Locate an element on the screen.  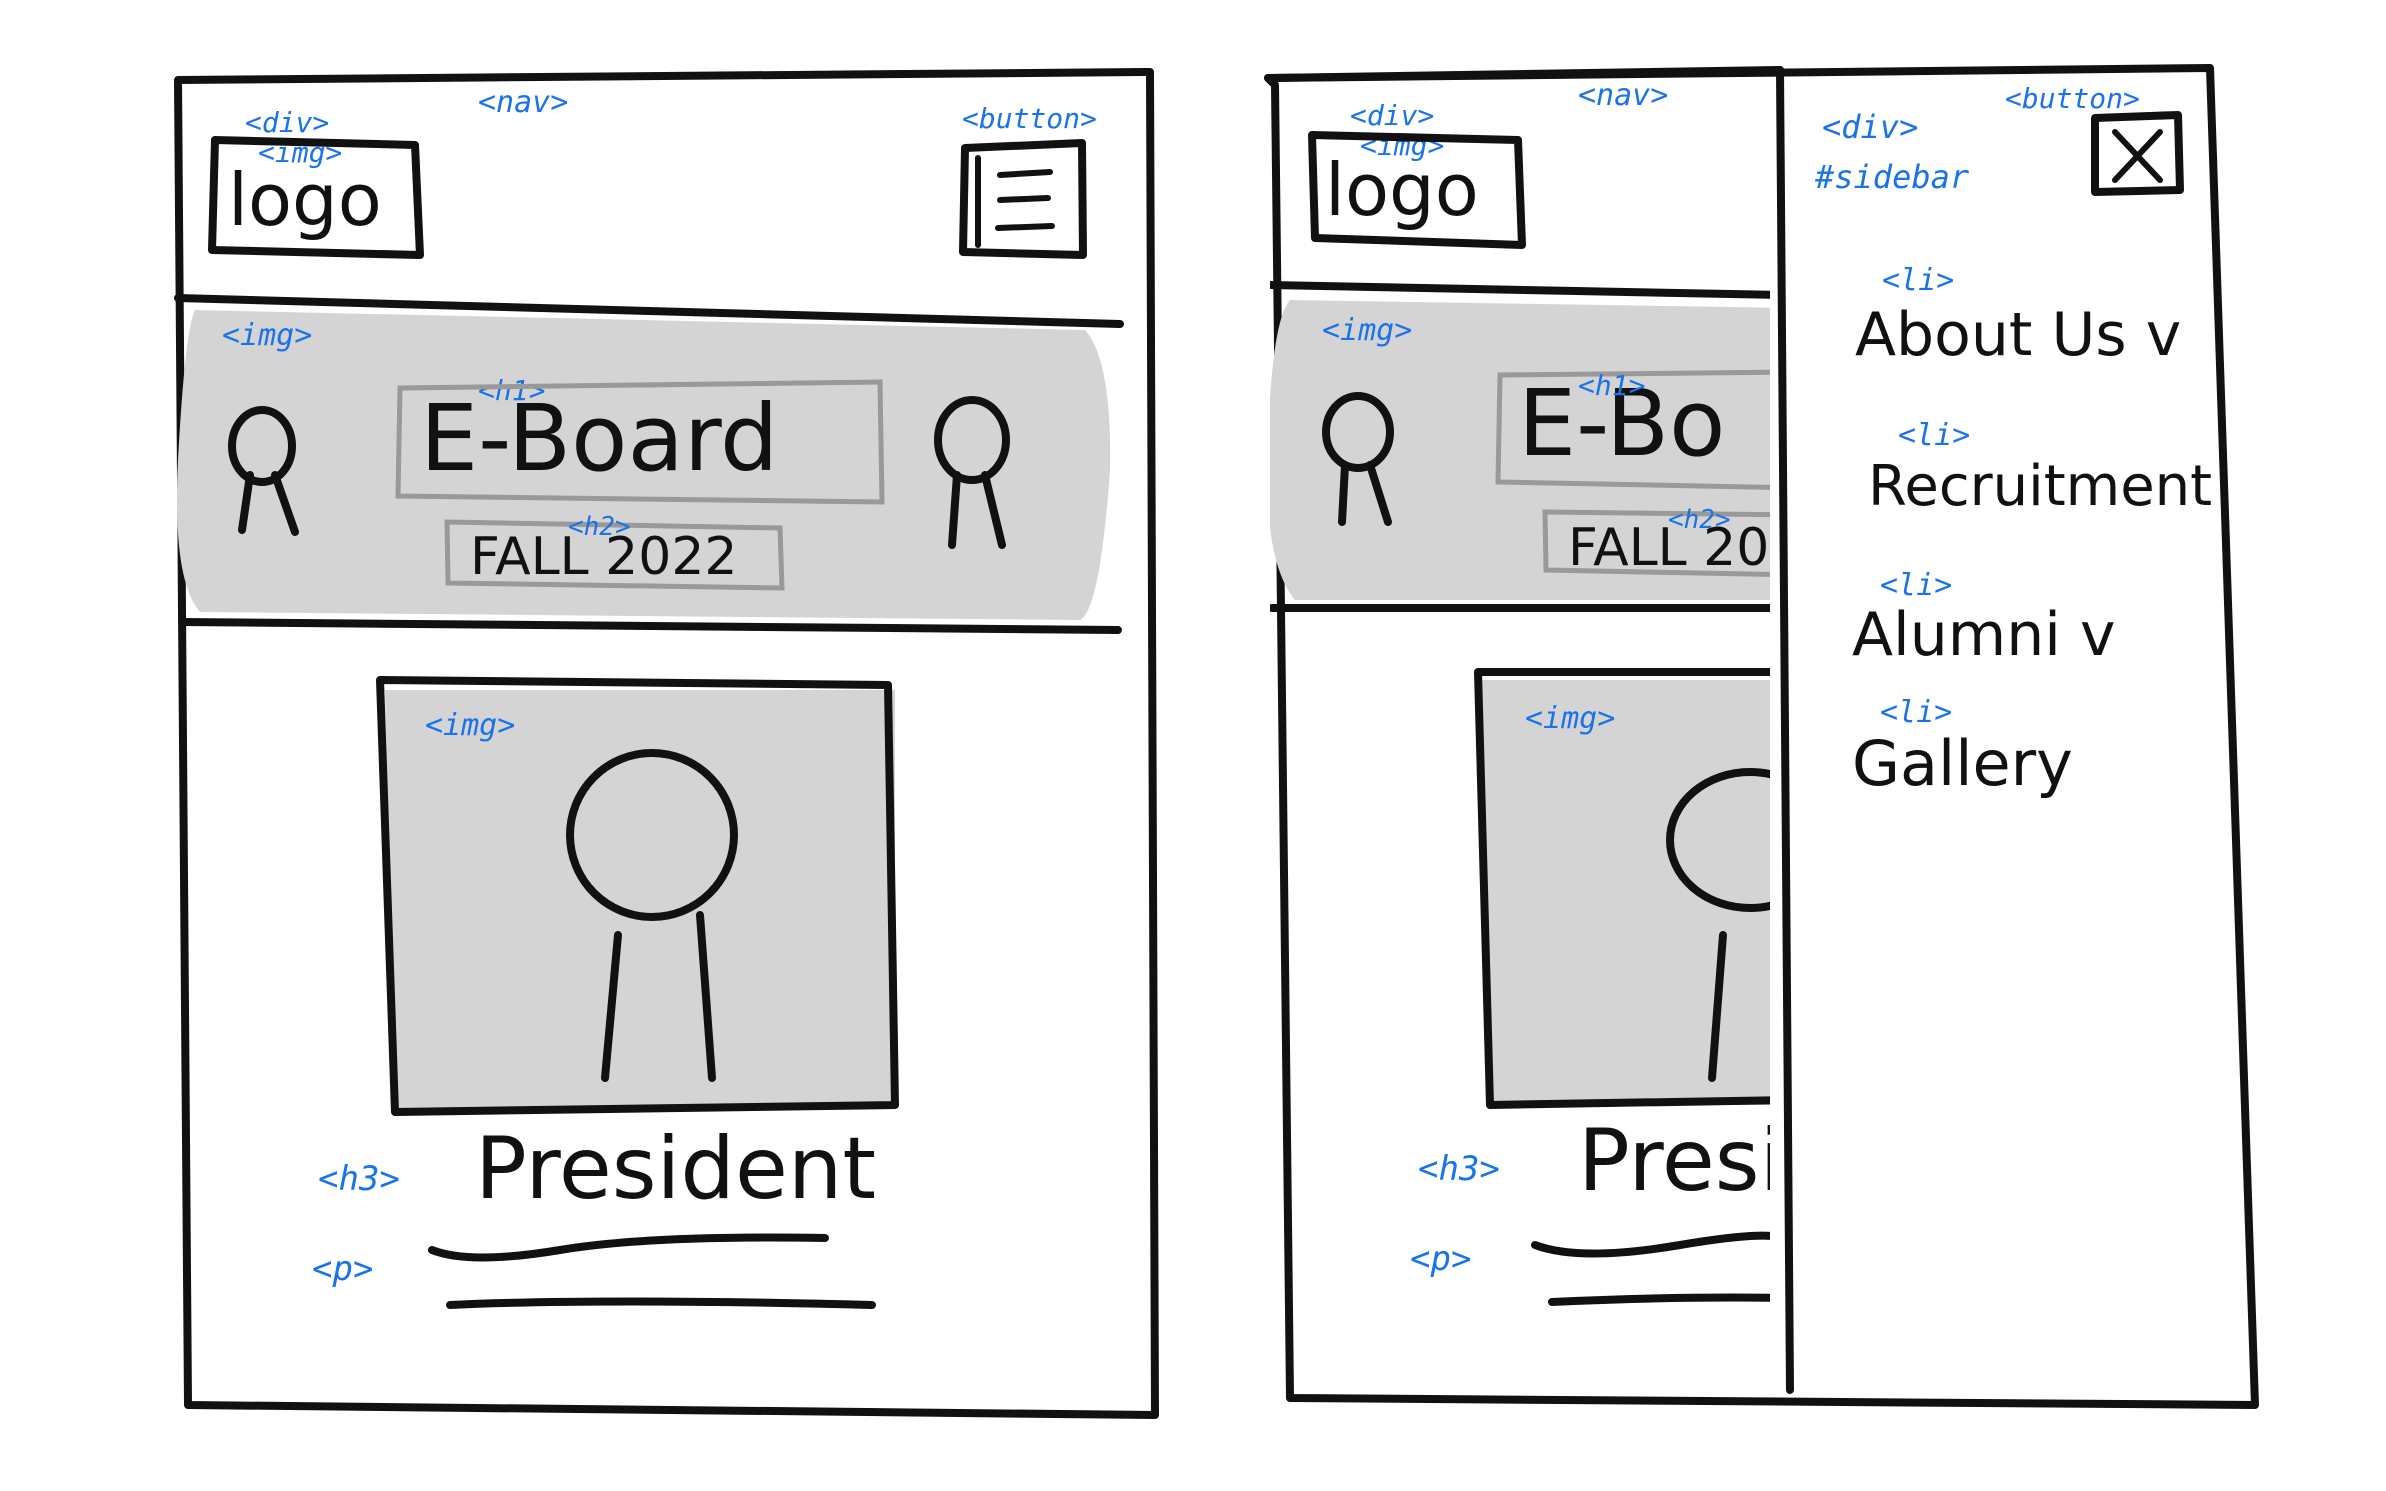
role-title: Presi is located at coordinates (1680, 1161).